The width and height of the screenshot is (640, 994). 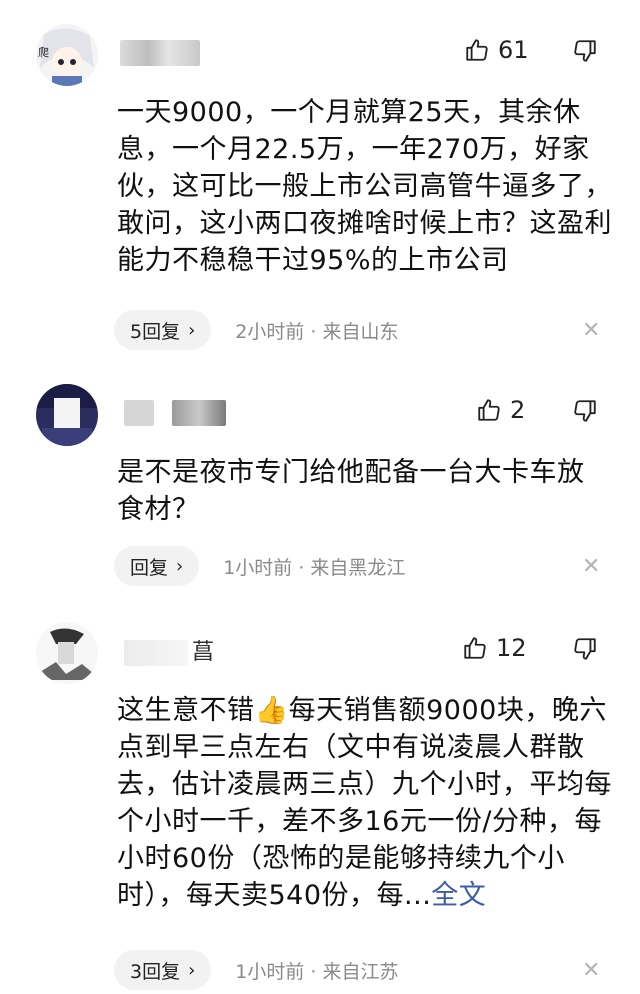 I want to click on avatar-label: 爬, so click(x=43, y=52).